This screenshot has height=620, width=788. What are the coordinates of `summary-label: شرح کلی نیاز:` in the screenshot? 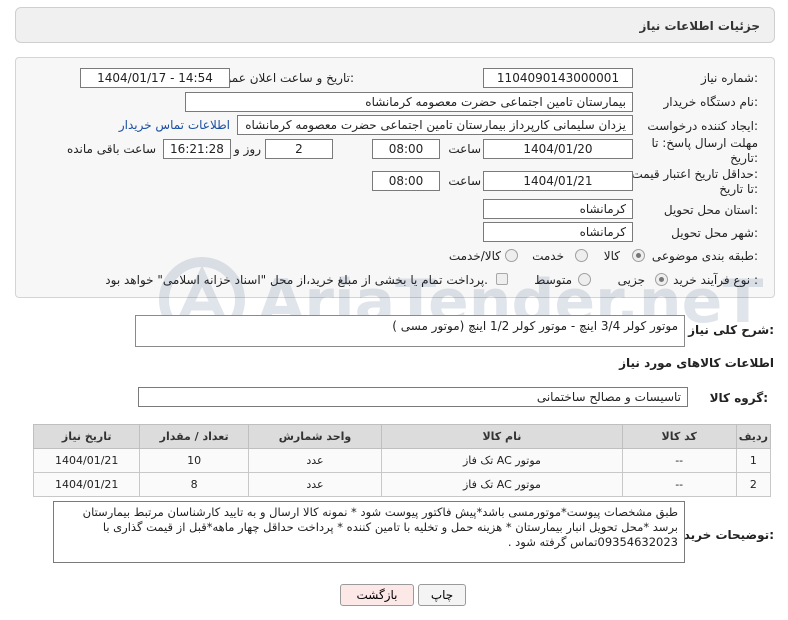 It's located at (731, 330).